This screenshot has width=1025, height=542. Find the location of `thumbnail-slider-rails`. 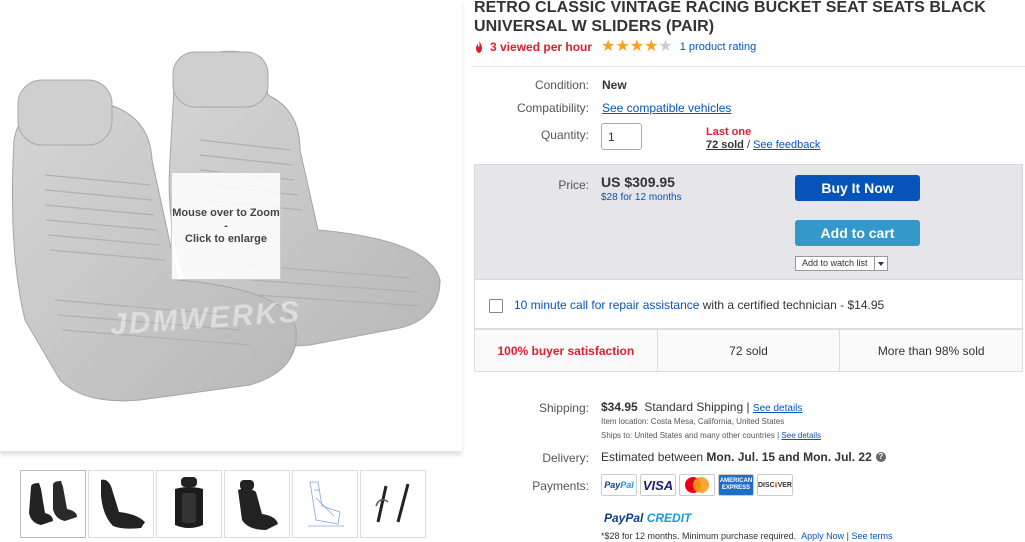

thumbnail-slider-rails is located at coordinates (393, 504).